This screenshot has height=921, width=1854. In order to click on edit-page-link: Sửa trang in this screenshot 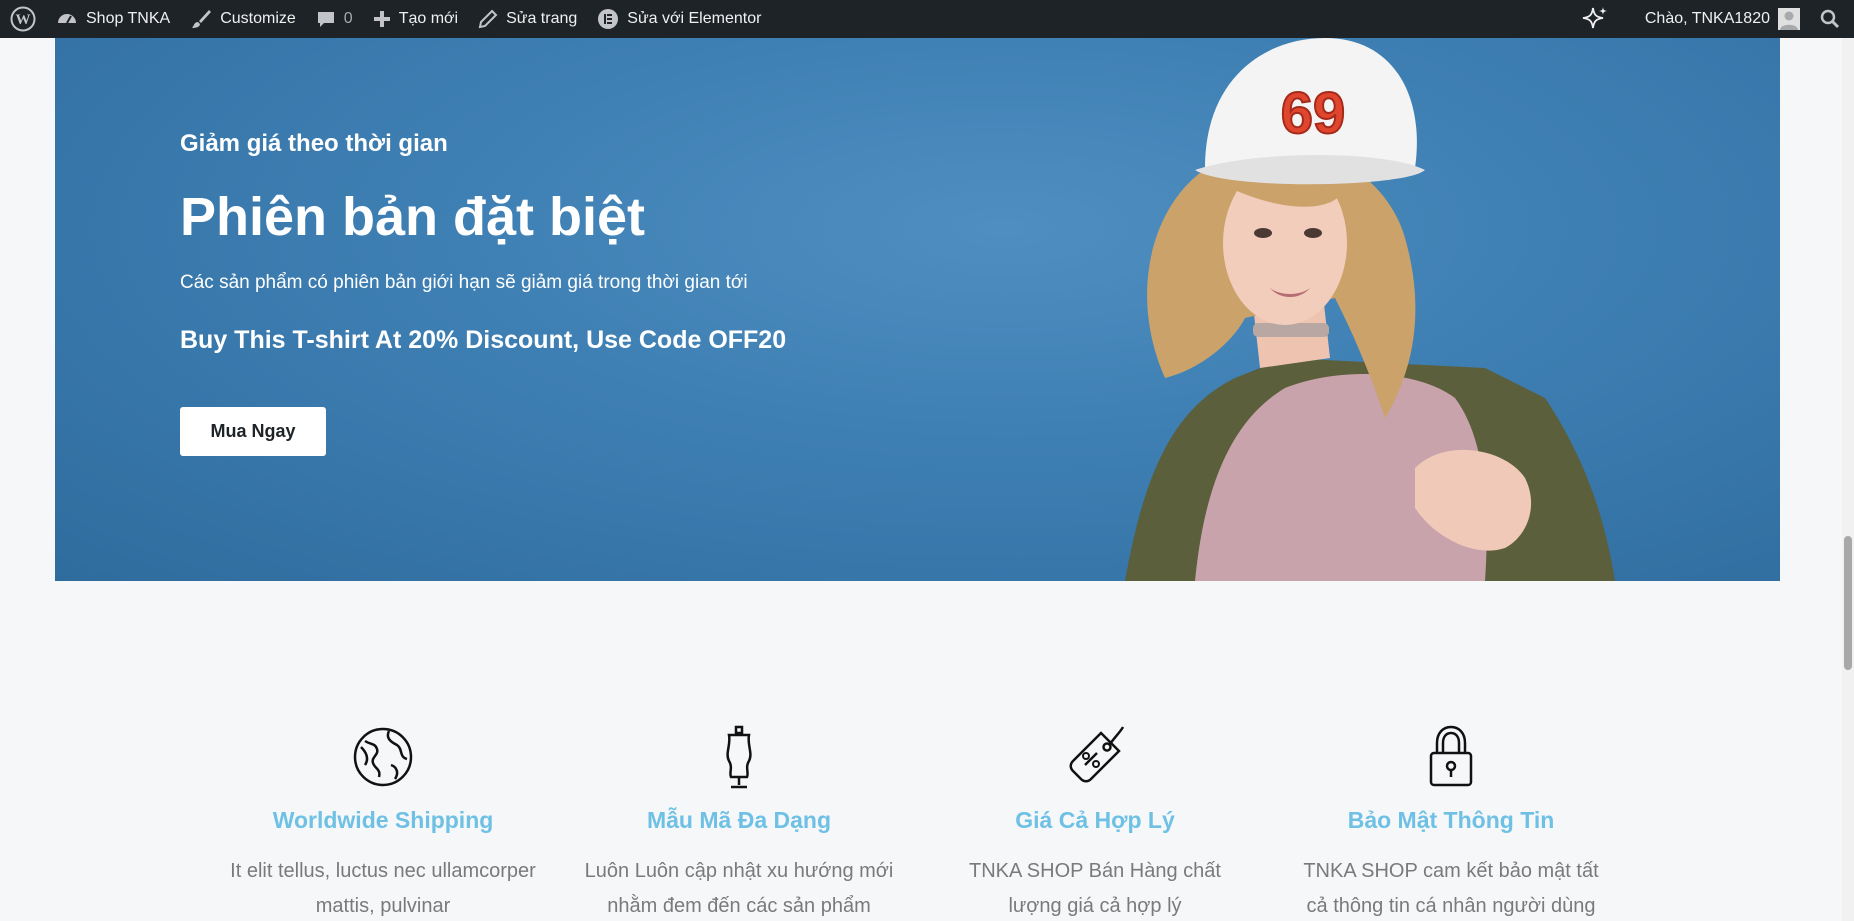, I will do `click(527, 19)`.